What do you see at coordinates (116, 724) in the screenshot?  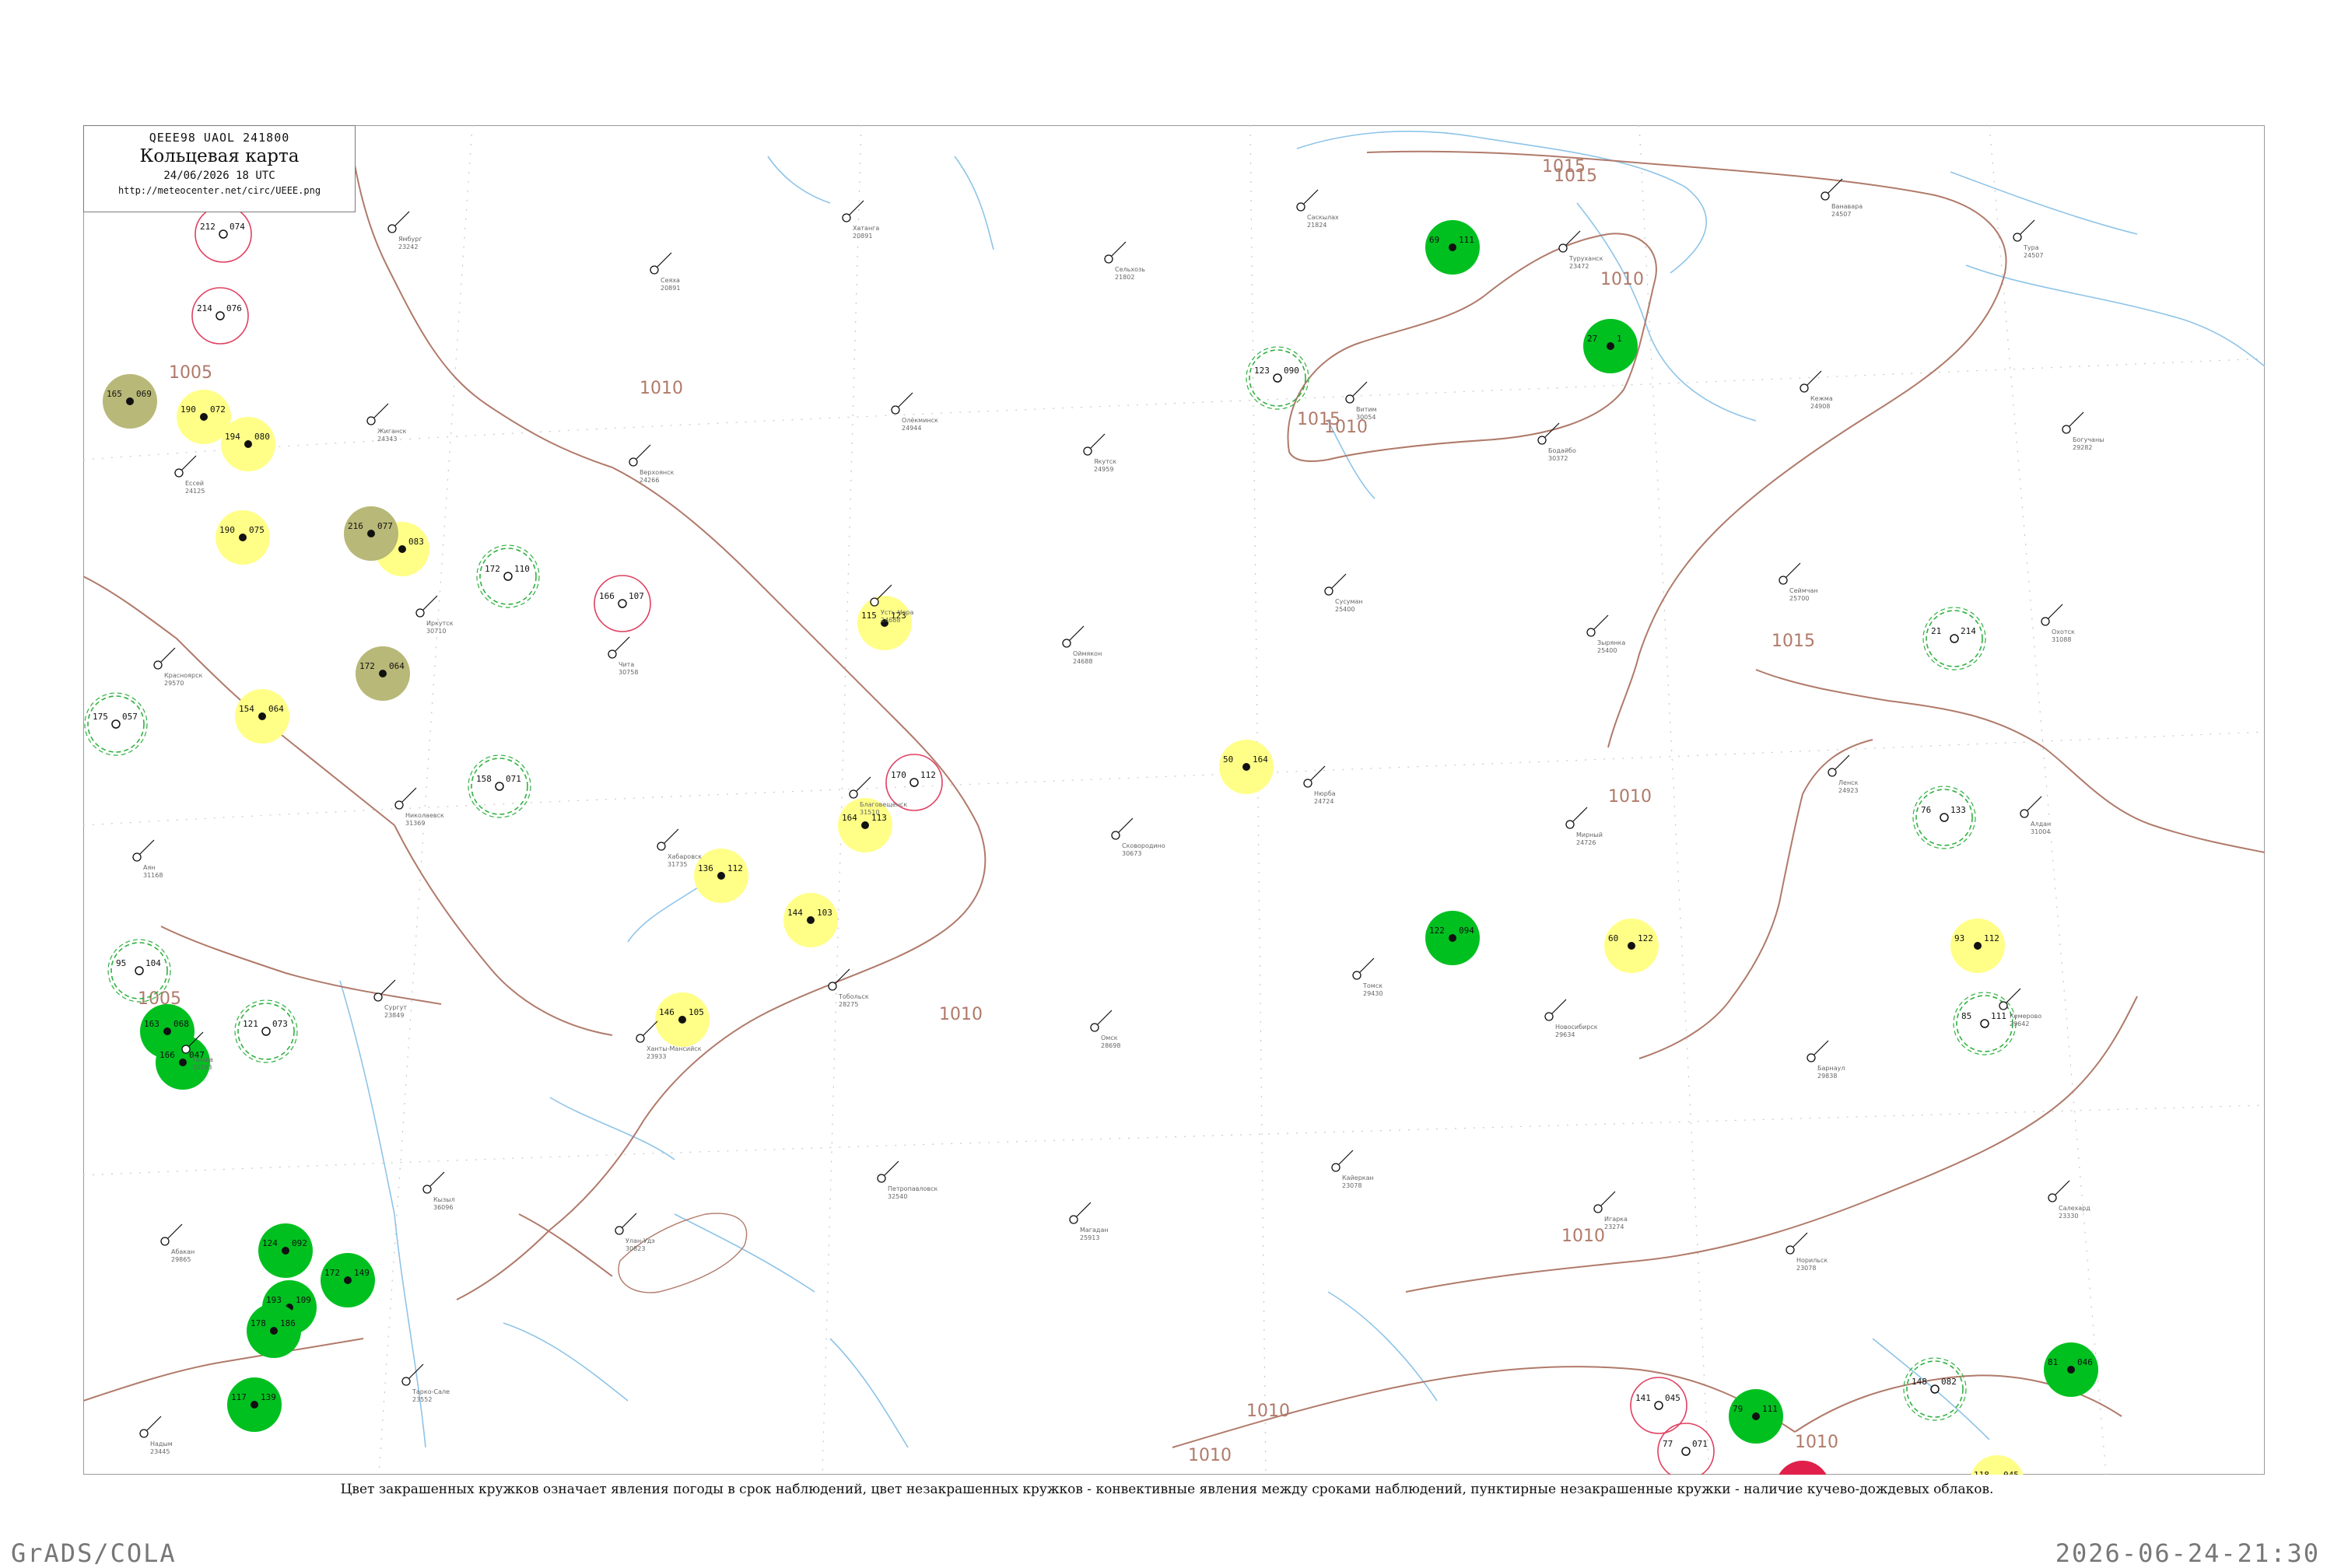 I see `station-ring-cb: 175 057` at bounding box center [116, 724].